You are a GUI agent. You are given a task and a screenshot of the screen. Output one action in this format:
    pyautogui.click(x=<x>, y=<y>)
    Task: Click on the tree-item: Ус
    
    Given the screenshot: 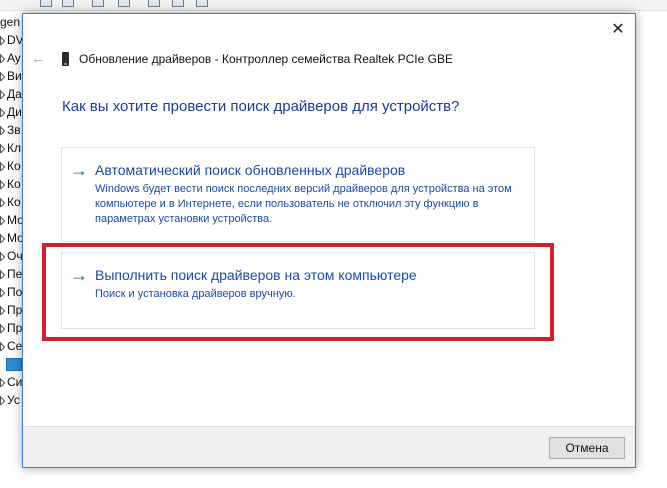 What is the action you would take?
    pyautogui.click(x=12, y=401)
    